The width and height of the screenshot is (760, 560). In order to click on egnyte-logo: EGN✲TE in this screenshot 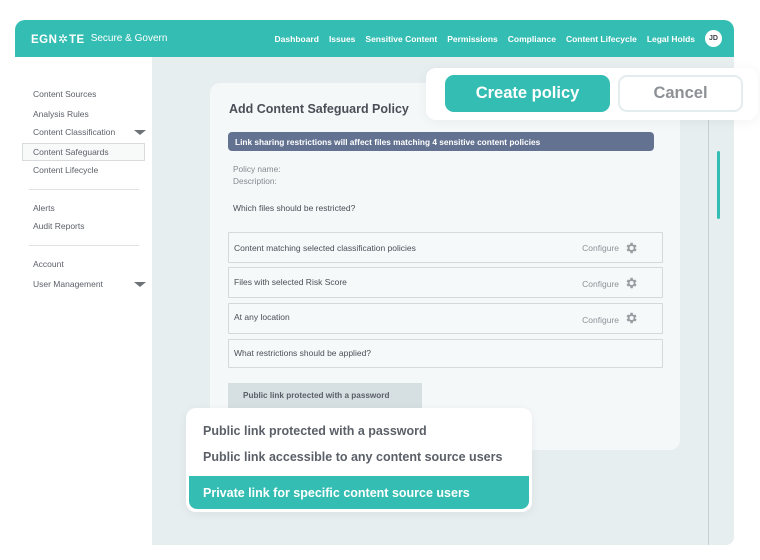, I will do `click(58, 38)`.